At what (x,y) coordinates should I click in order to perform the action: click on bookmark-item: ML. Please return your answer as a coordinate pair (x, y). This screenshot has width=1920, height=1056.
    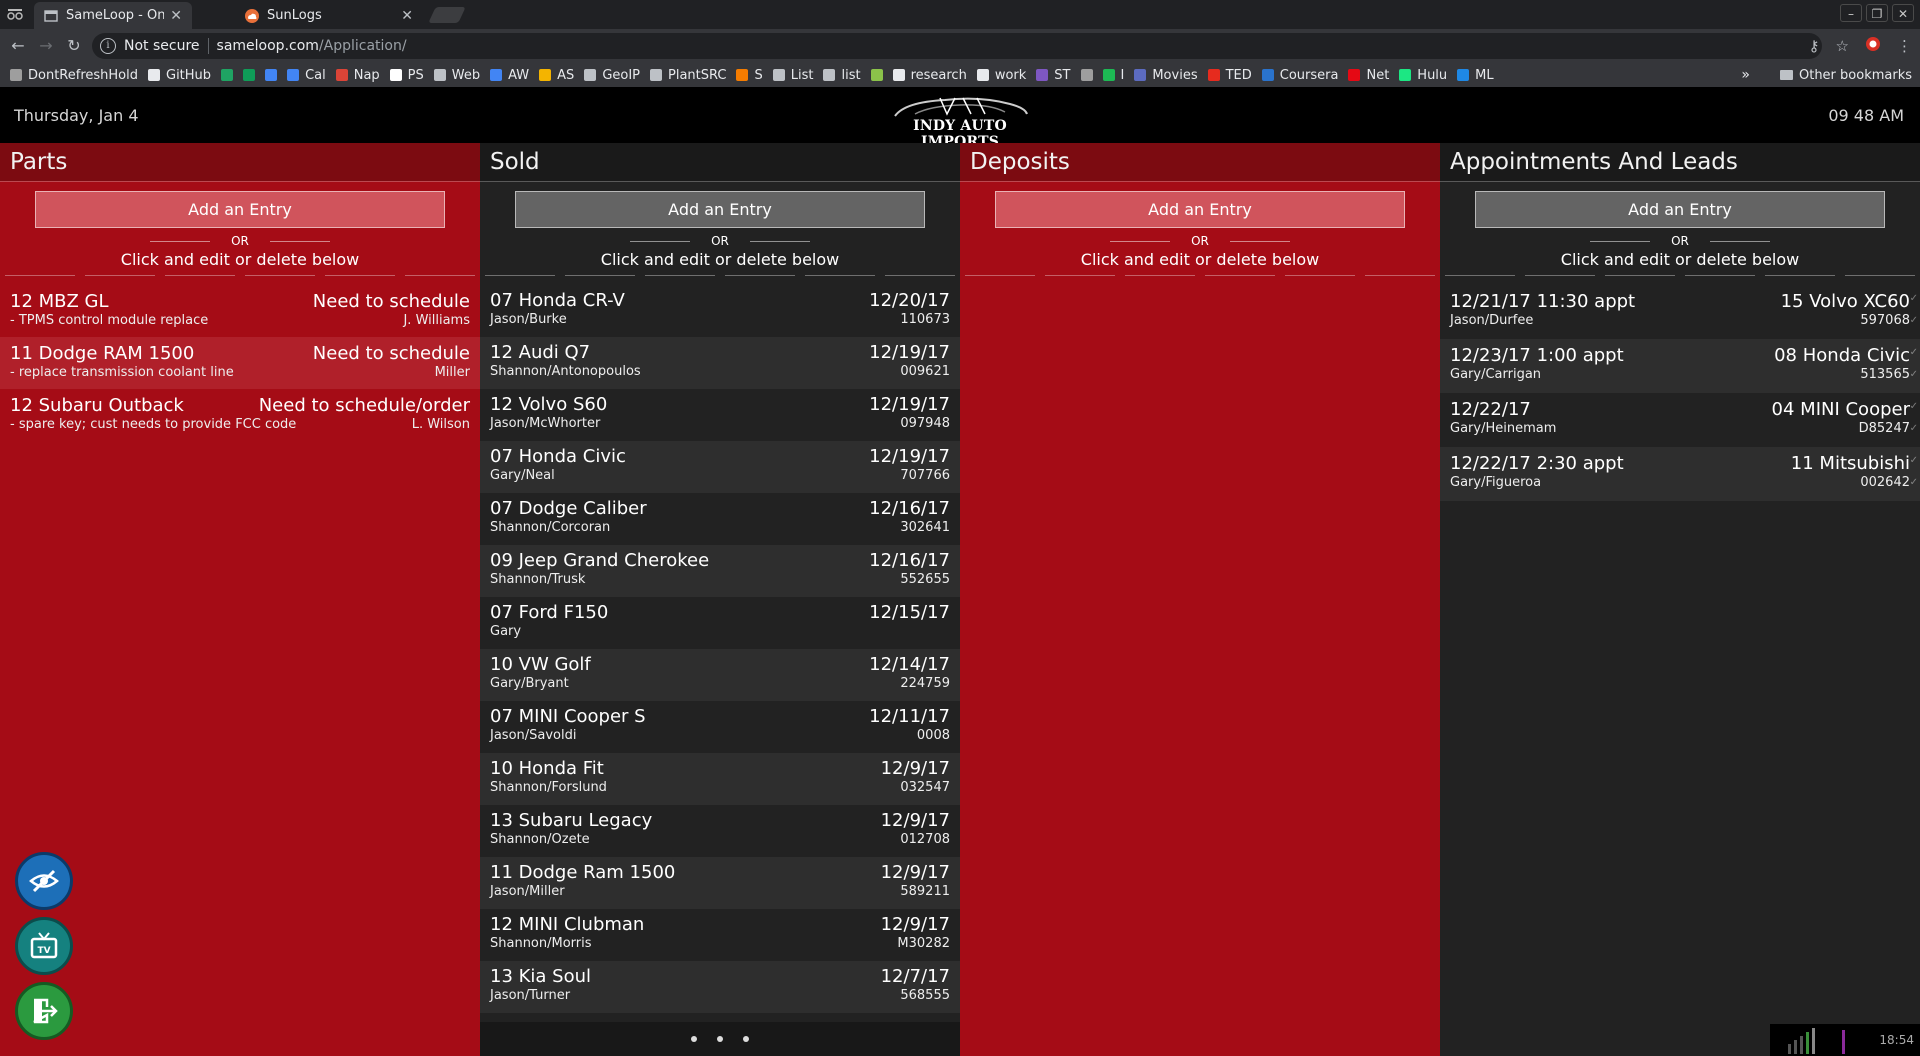
    Looking at the image, I should click on (1475, 75).